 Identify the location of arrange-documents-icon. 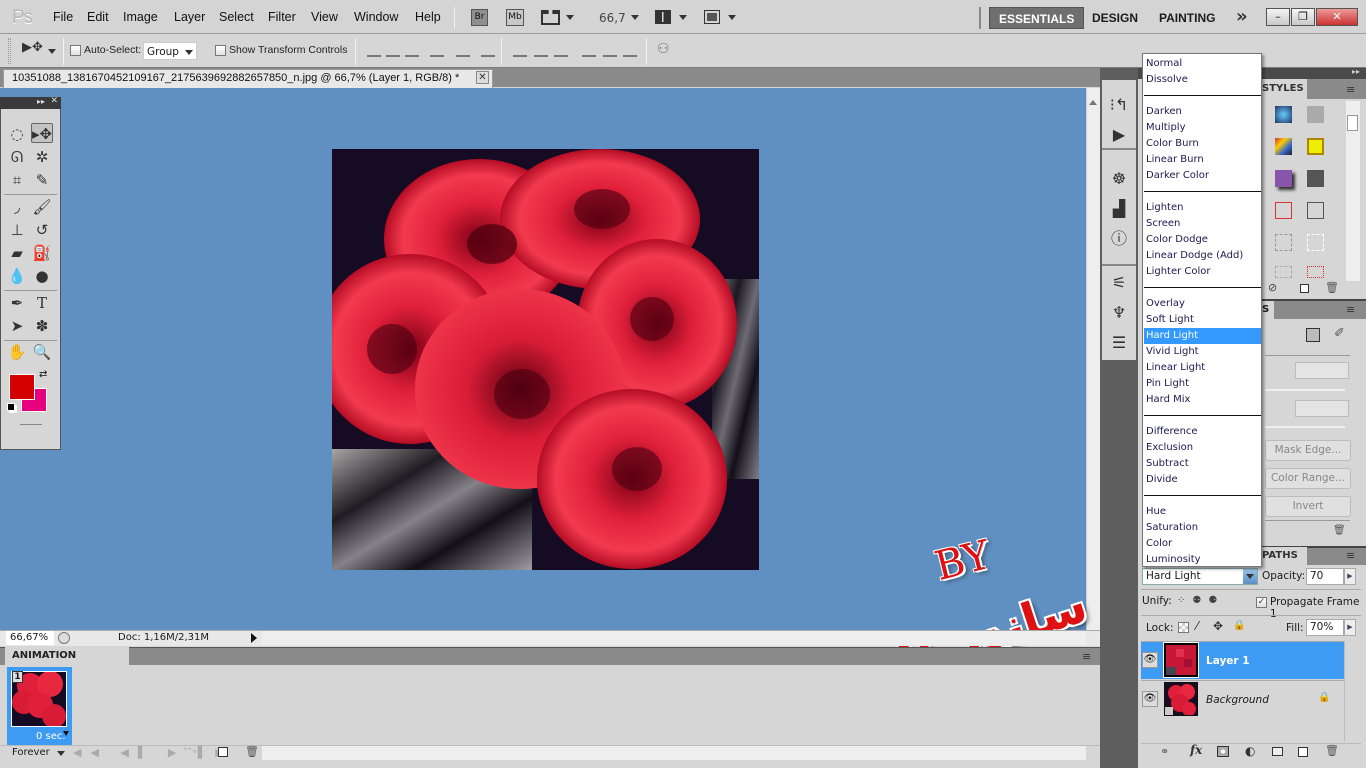
(663, 17).